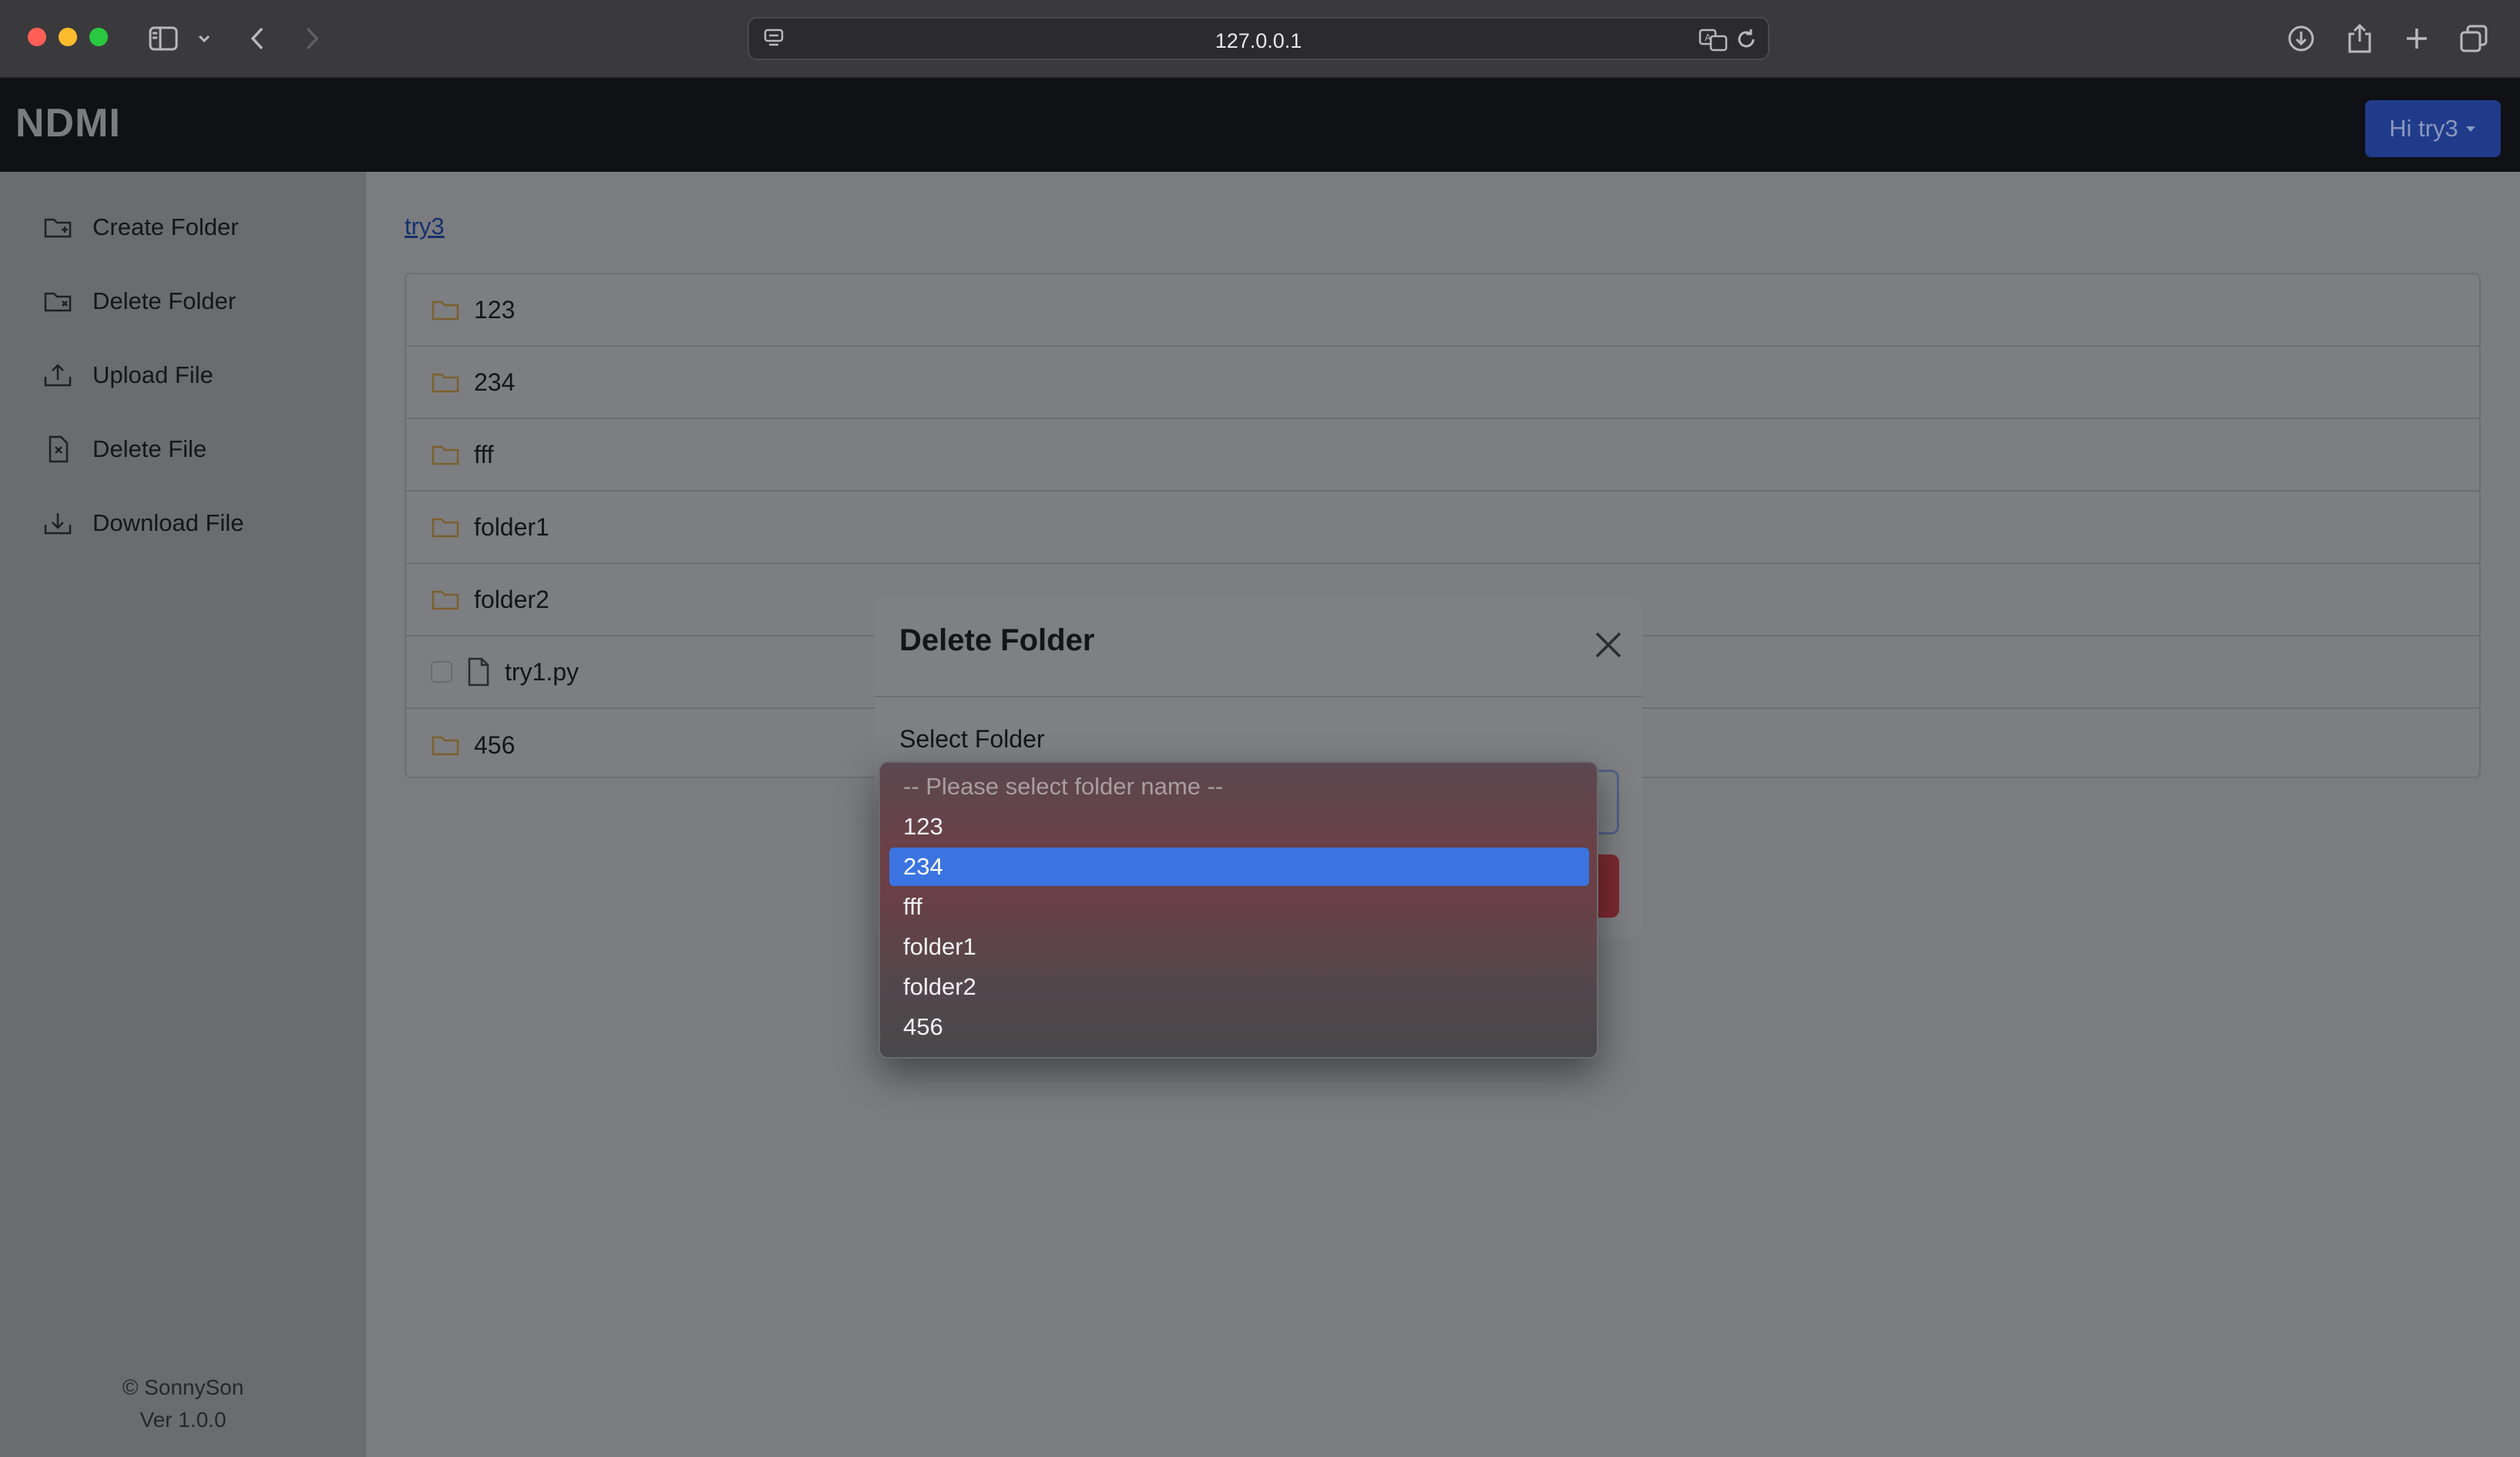 This screenshot has width=2520, height=1457. I want to click on list-item-name: folder2, so click(512, 599).